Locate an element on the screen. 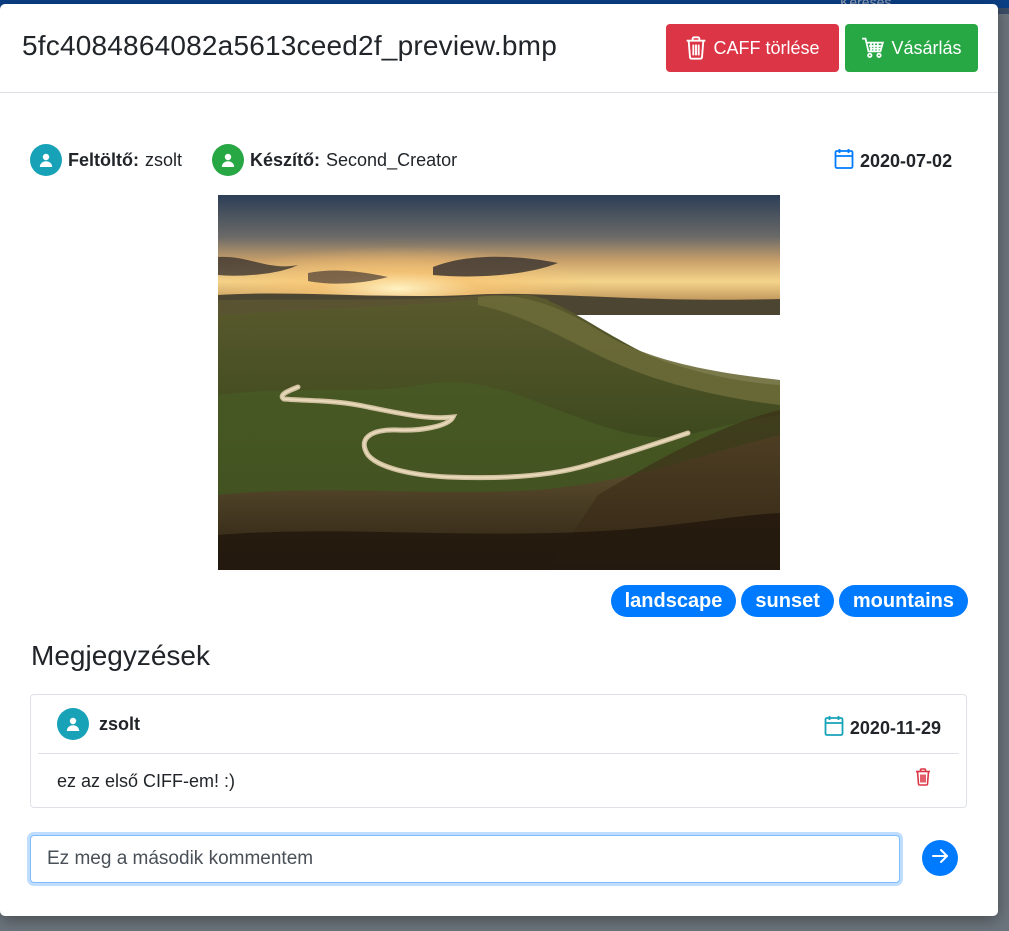 The image size is (1009, 931). new-comment-input is located at coordinates (465, 859).